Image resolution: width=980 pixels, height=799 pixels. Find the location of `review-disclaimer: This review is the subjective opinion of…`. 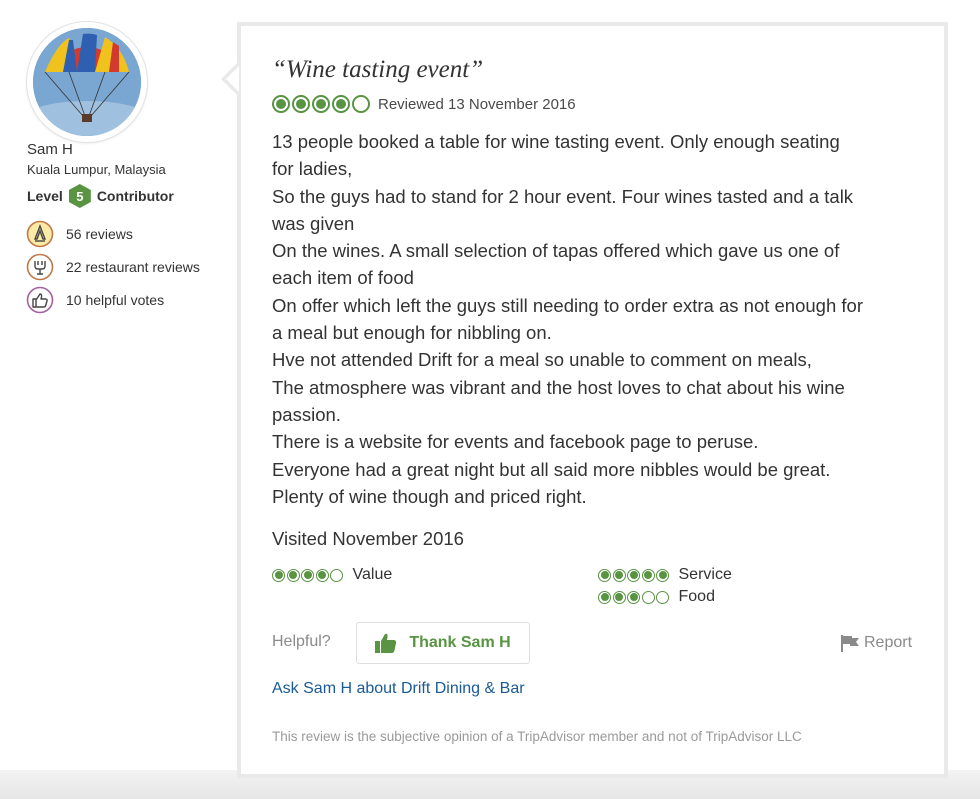

review-disclaimer: This review is the subjective opinion of… is located at coordinates (537, 736).